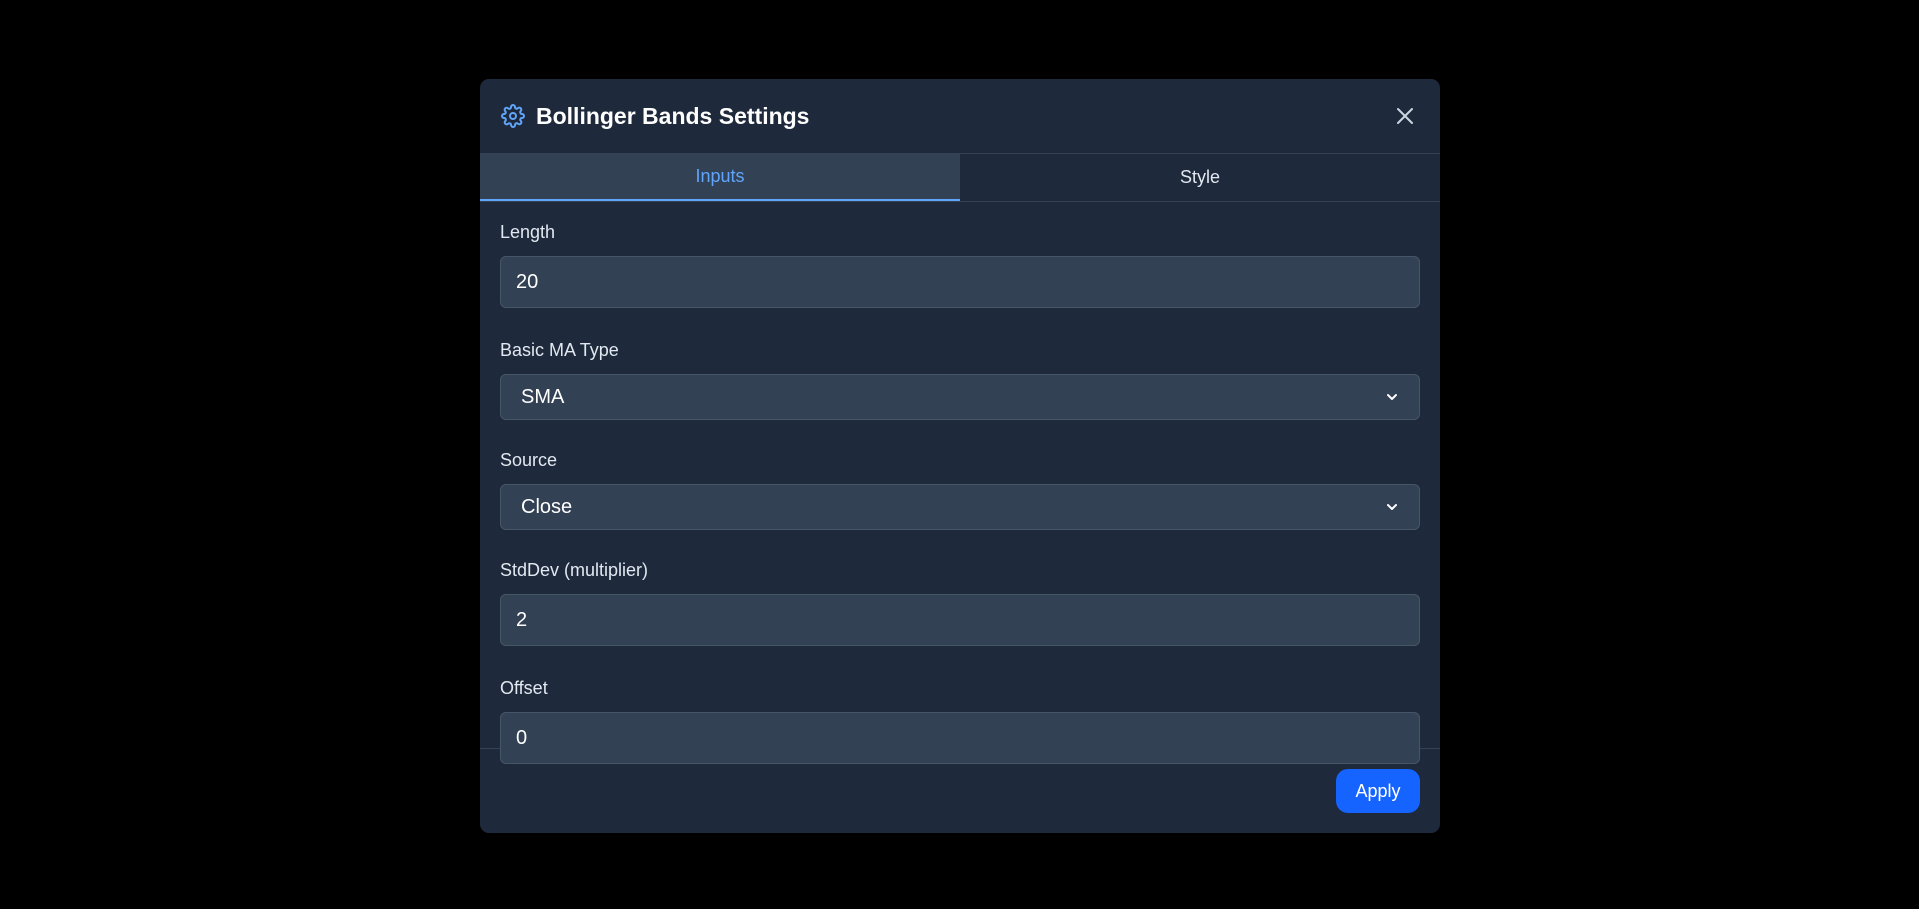 Image resolution: width=1919 pixels, height=909 pixels. Describe the element at coordinates (720, 177) in the screenshot. I see `tab-inputs: Inputs` at that location.